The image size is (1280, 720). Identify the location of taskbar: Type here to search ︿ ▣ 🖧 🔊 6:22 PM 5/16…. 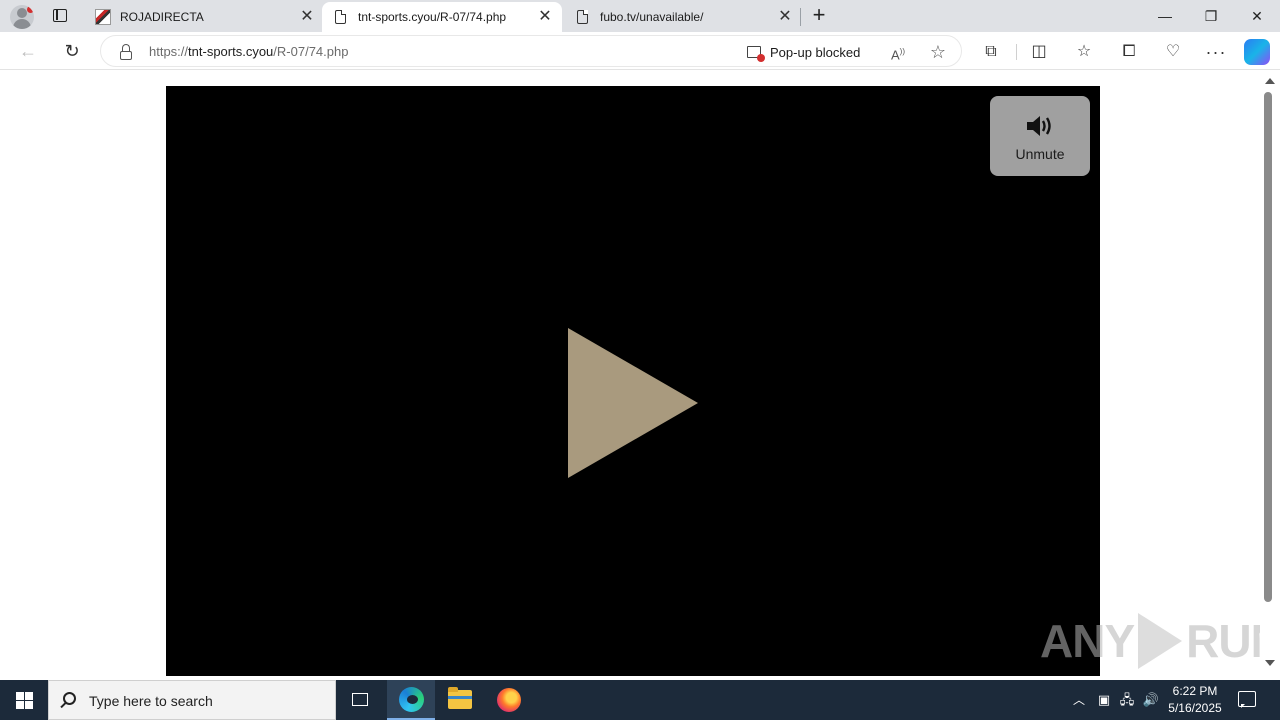
(640, 700).